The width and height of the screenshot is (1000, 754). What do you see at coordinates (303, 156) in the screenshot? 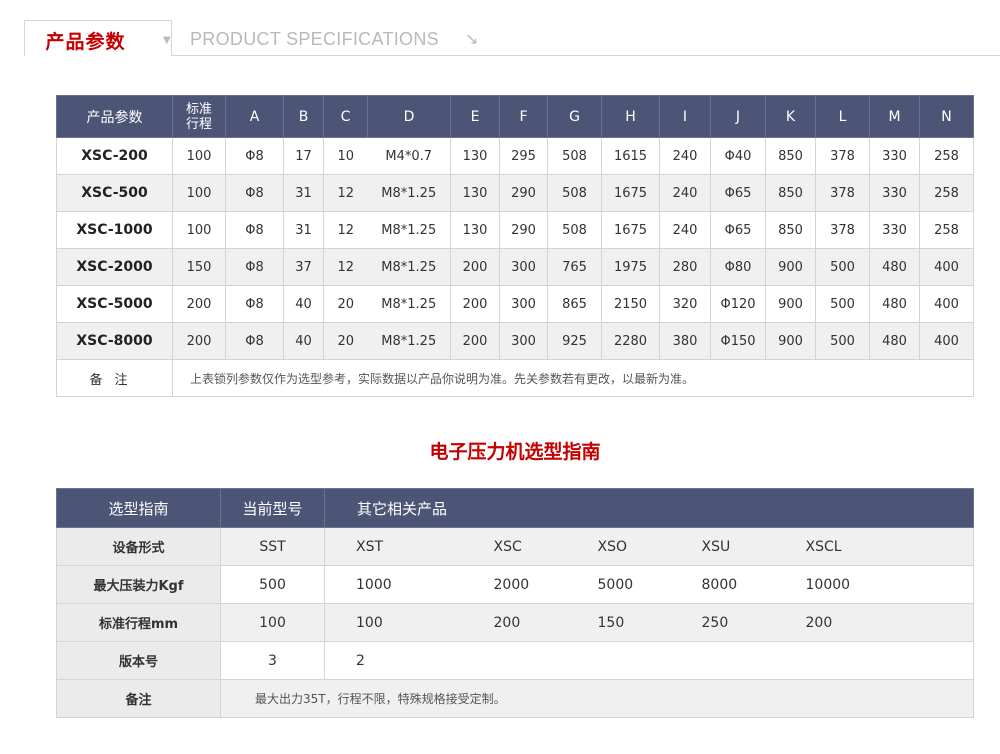
I see `spec-cell: 17` at bounding box center [303, 156].